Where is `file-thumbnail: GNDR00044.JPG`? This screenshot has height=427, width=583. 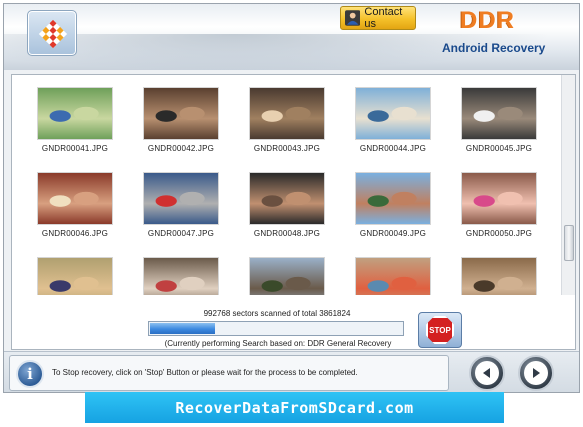
file-thumbnail: GNDR00044.JPG is located at coordinates (389, 117).